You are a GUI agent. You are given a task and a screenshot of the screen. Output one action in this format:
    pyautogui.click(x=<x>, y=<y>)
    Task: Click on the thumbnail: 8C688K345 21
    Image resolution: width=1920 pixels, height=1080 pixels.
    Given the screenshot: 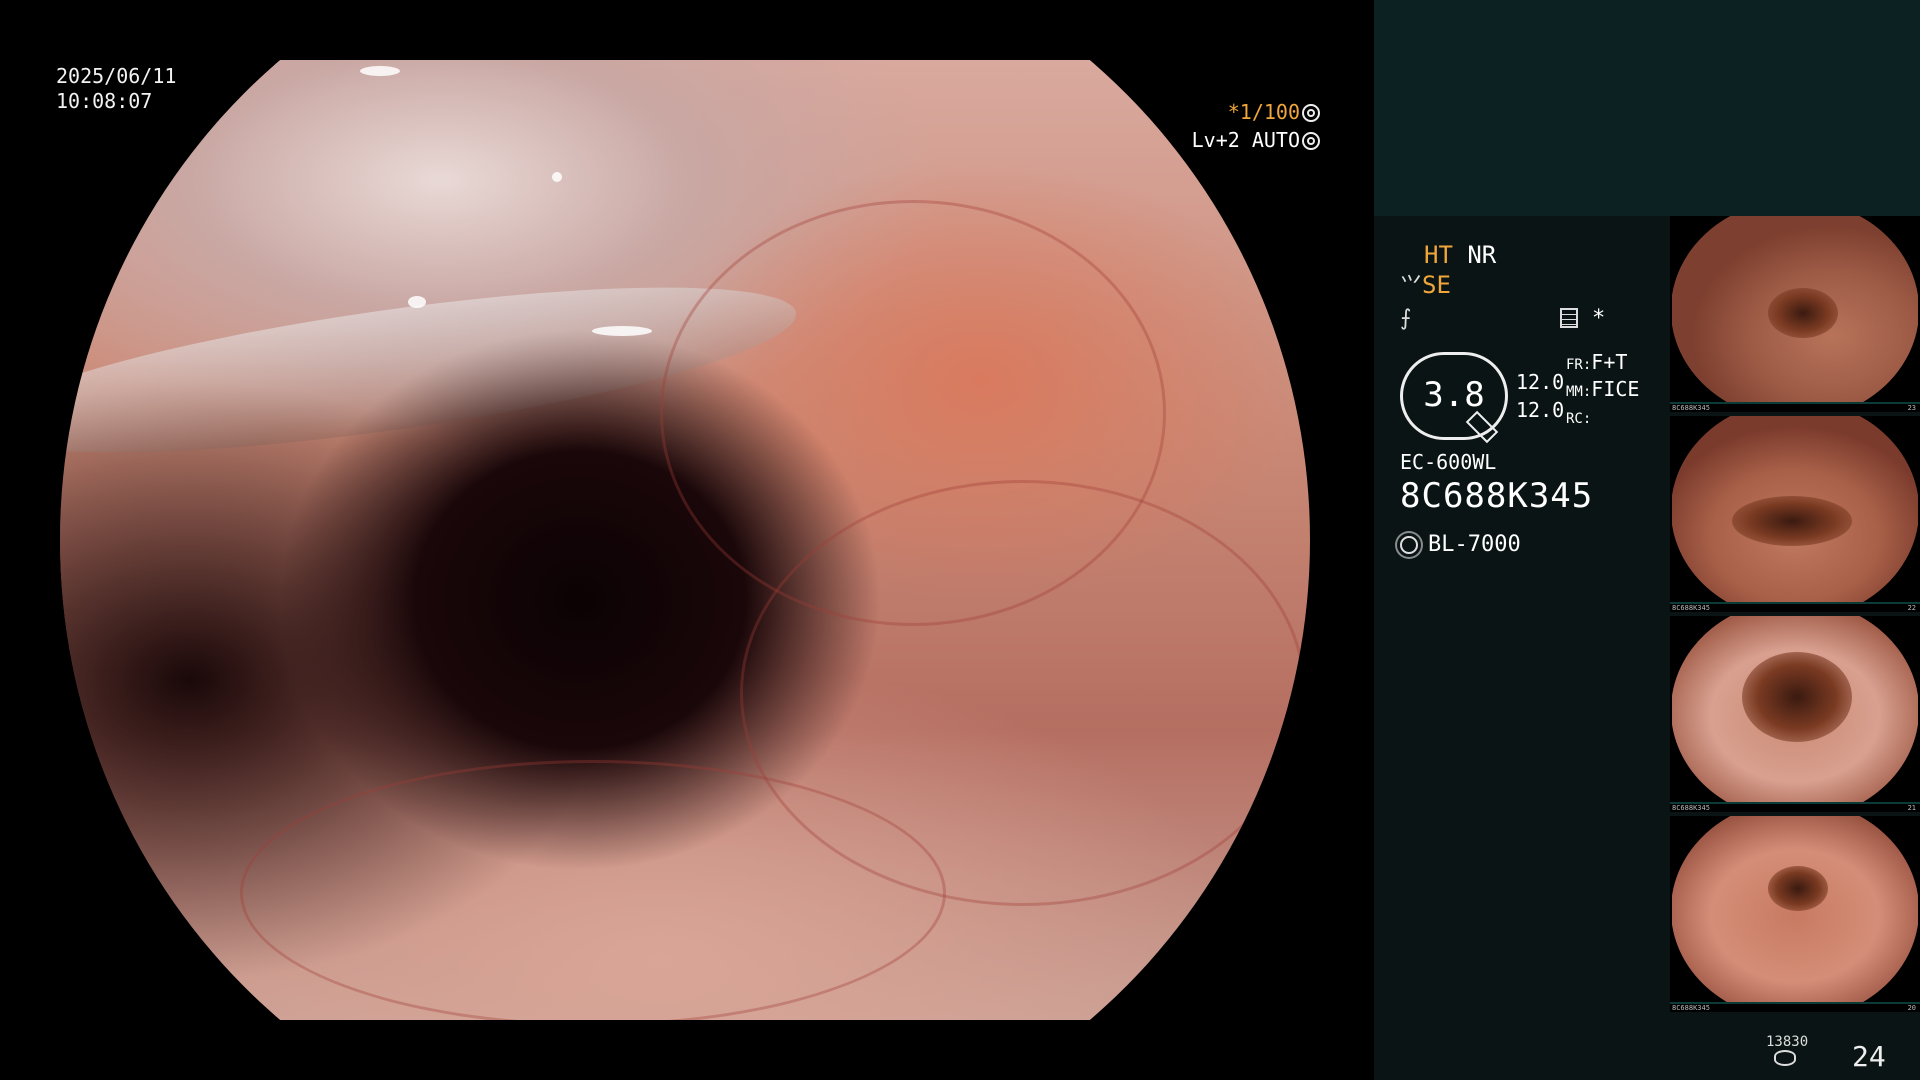 What is the action you would take?
    pyautogui.click(x=1795, y=714)
    